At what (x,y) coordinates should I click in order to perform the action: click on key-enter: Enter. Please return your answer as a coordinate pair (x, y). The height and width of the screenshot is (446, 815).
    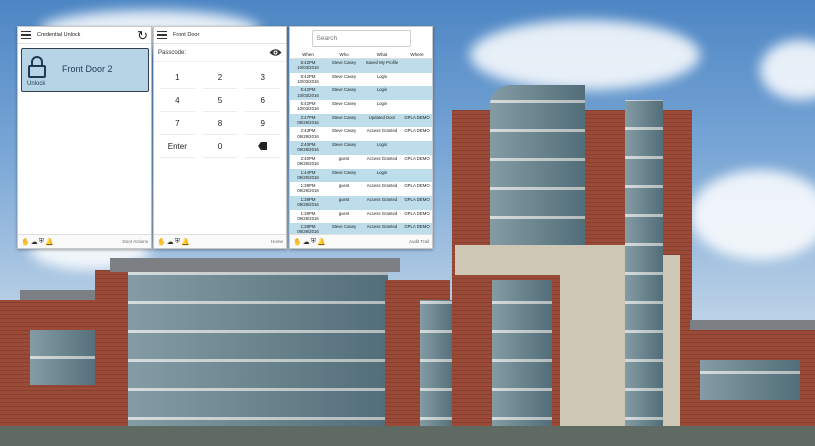
    Looking at the image, I should click on (177, 146).